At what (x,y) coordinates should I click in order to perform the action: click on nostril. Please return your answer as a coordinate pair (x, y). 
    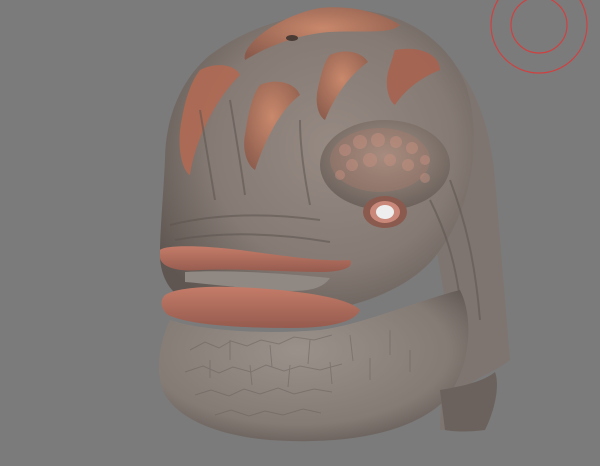
    Looking at the image, I should click on (292, 38).